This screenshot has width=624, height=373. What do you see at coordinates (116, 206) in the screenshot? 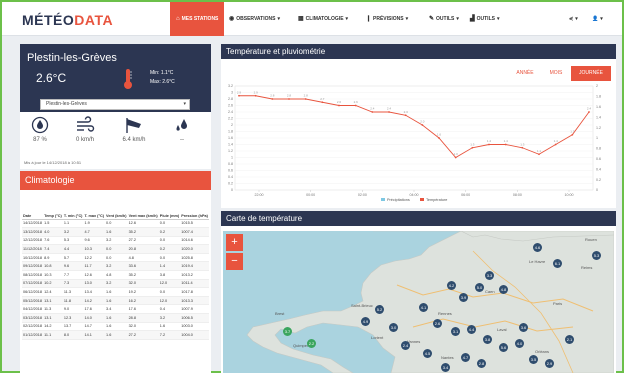
I see `column-header: Vent (km/h)` at bounding box center [116, 206].